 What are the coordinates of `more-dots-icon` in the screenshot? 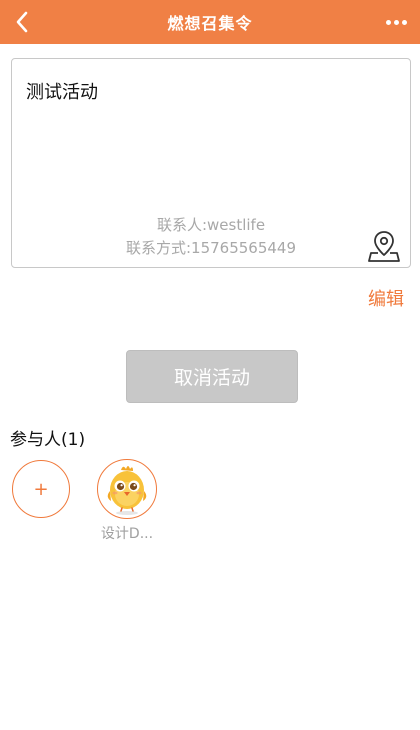 It's located at (388, 22).